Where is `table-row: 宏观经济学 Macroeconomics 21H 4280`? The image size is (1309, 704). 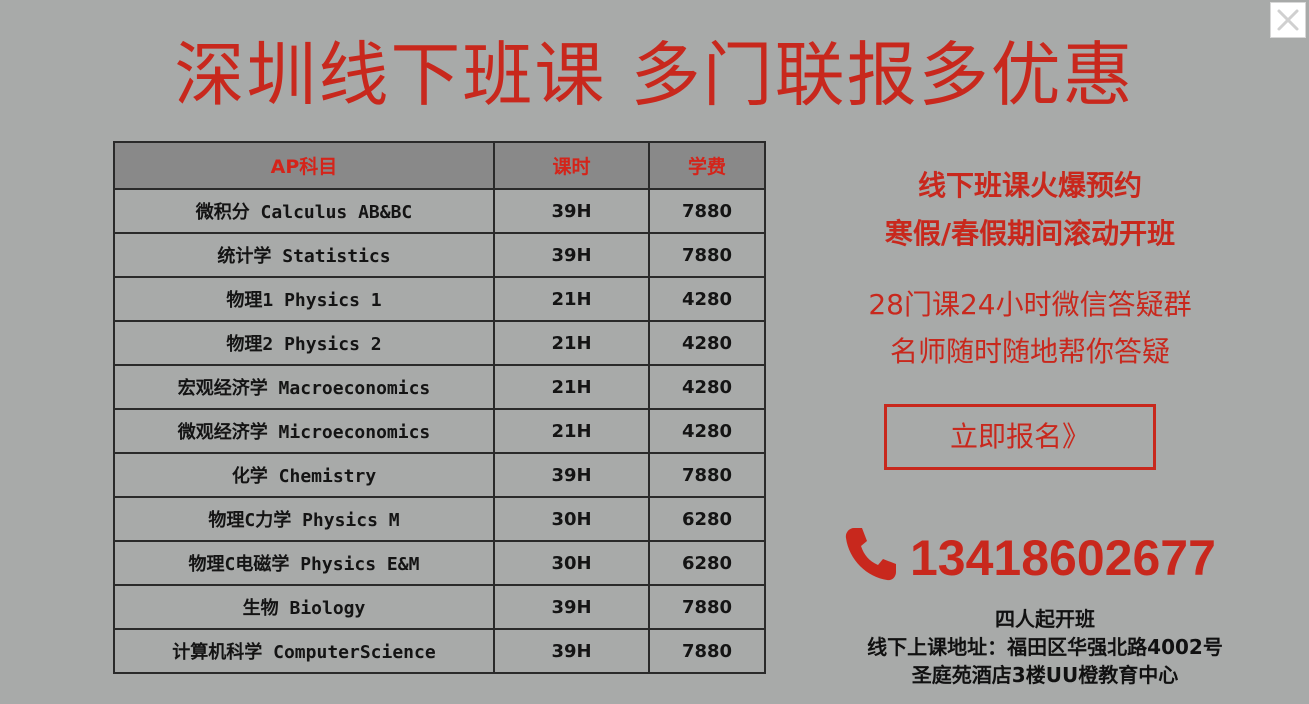 table-row: 宏观经济学 Macroeconomics 21H 4280 is located at coordinates (439, 387).